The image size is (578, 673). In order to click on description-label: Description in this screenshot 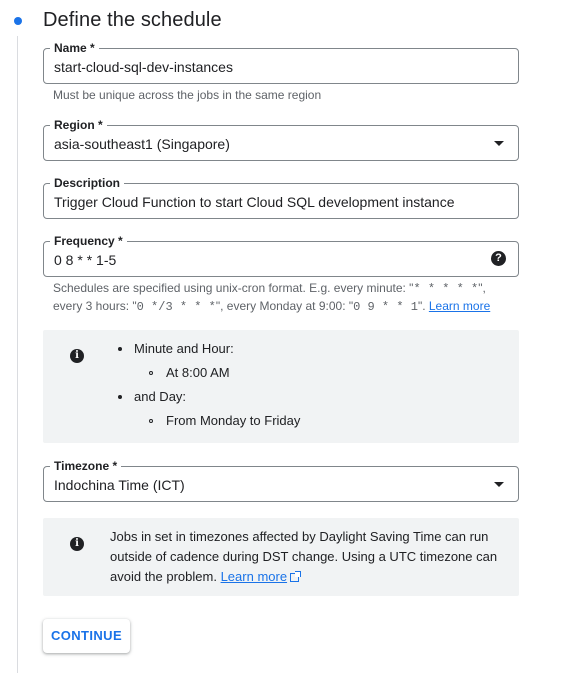, I will do `click(87, 183)`.